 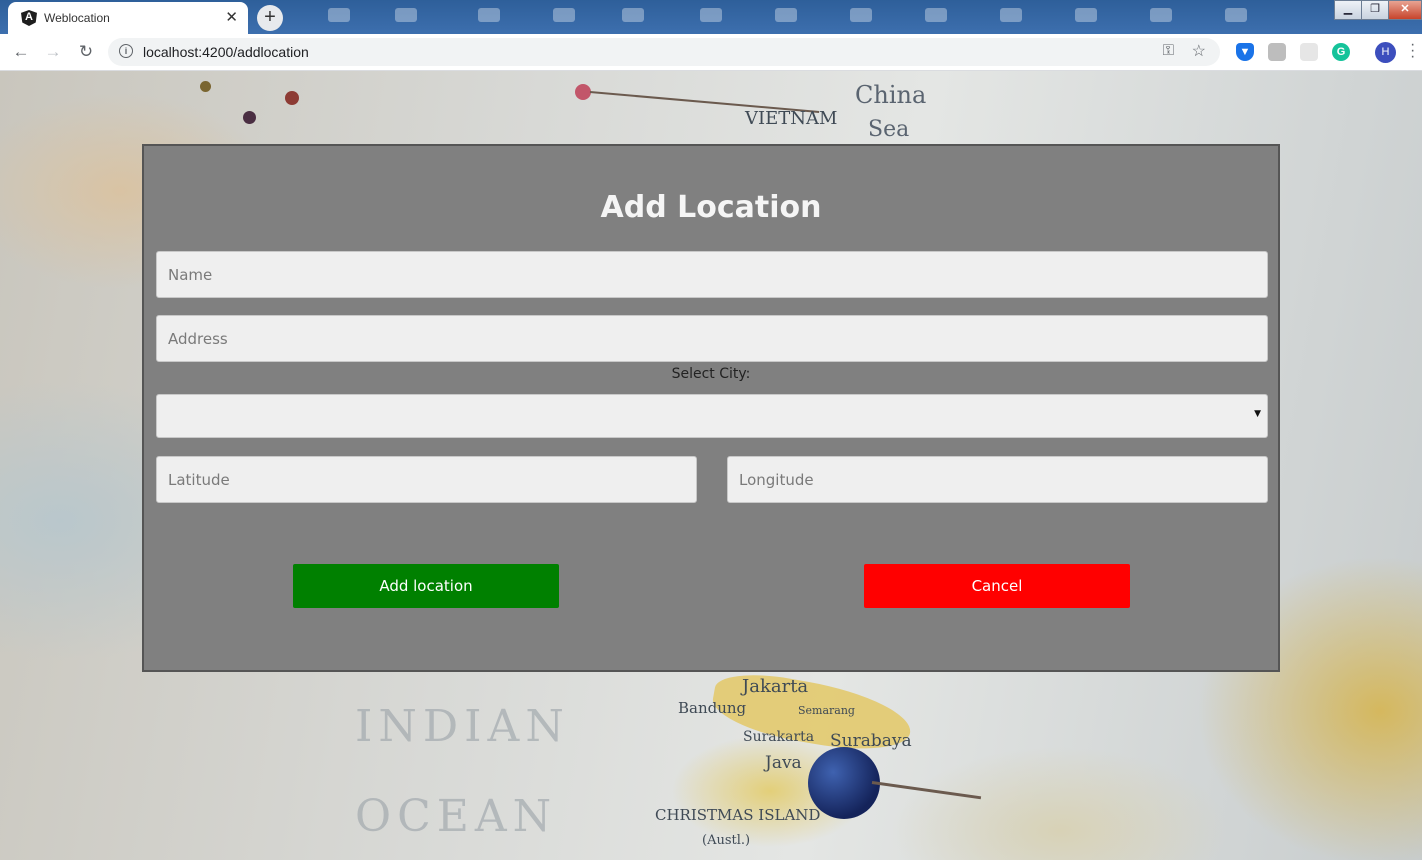 I want to click on reload-icon: ↻, so click(x=86, y=52).